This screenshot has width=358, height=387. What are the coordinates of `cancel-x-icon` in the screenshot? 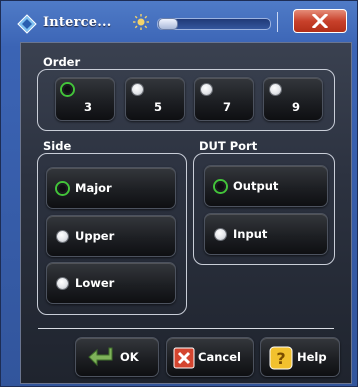 It's located at (184, 358).